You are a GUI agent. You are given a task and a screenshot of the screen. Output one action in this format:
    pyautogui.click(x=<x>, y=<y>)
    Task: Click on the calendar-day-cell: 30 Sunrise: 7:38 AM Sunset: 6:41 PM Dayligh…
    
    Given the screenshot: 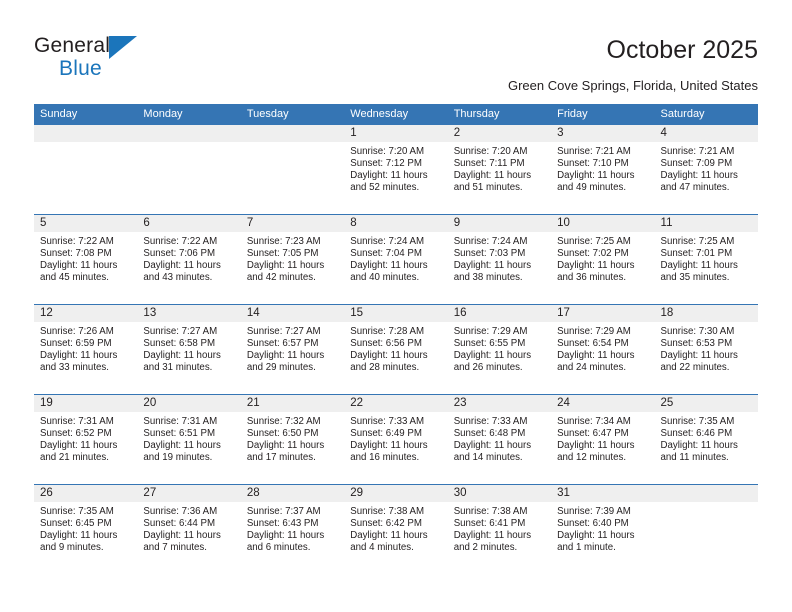 What is the action you would take?
    pyautogui.click(x=499, y=529)
    